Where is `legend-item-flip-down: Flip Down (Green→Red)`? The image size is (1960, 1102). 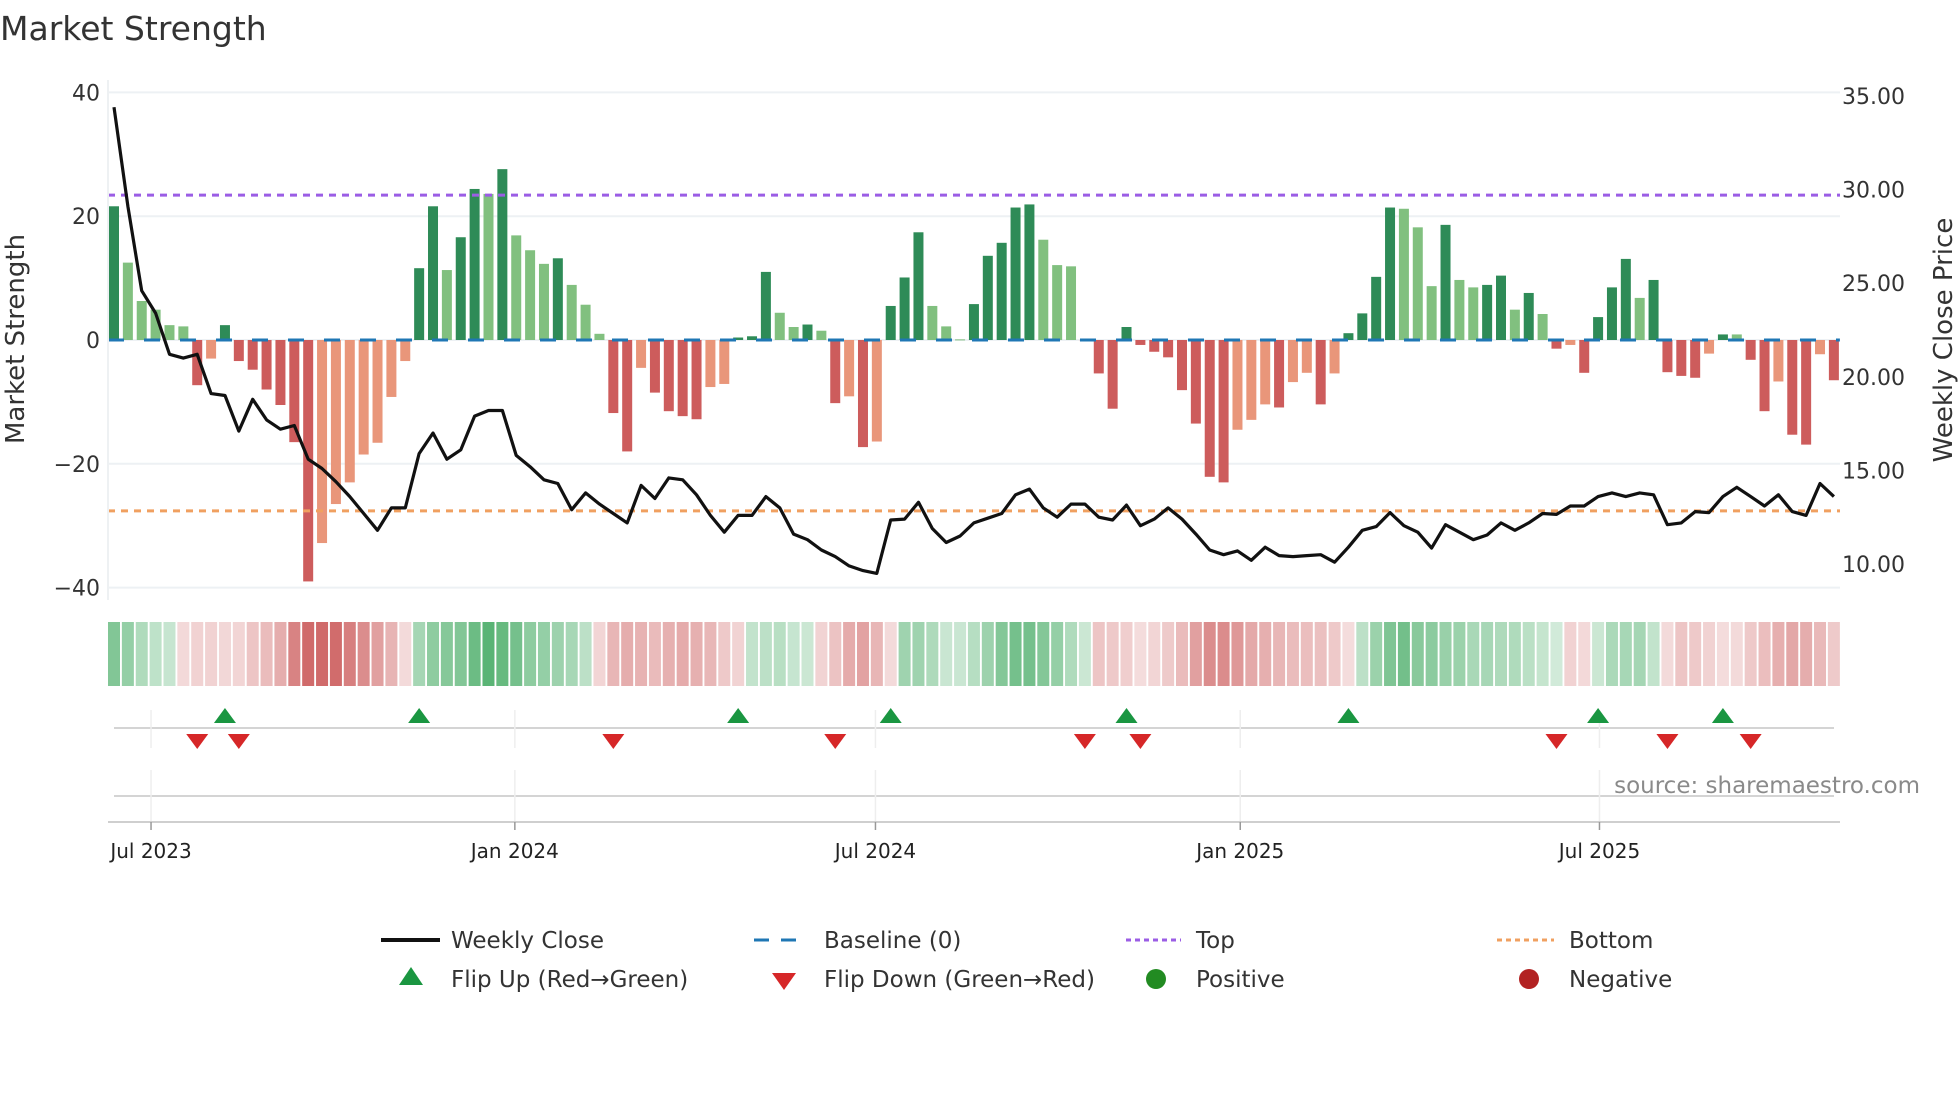 legend-item-flip-down: Flip Down (Green→Red) is located at coordinates (933, 980).